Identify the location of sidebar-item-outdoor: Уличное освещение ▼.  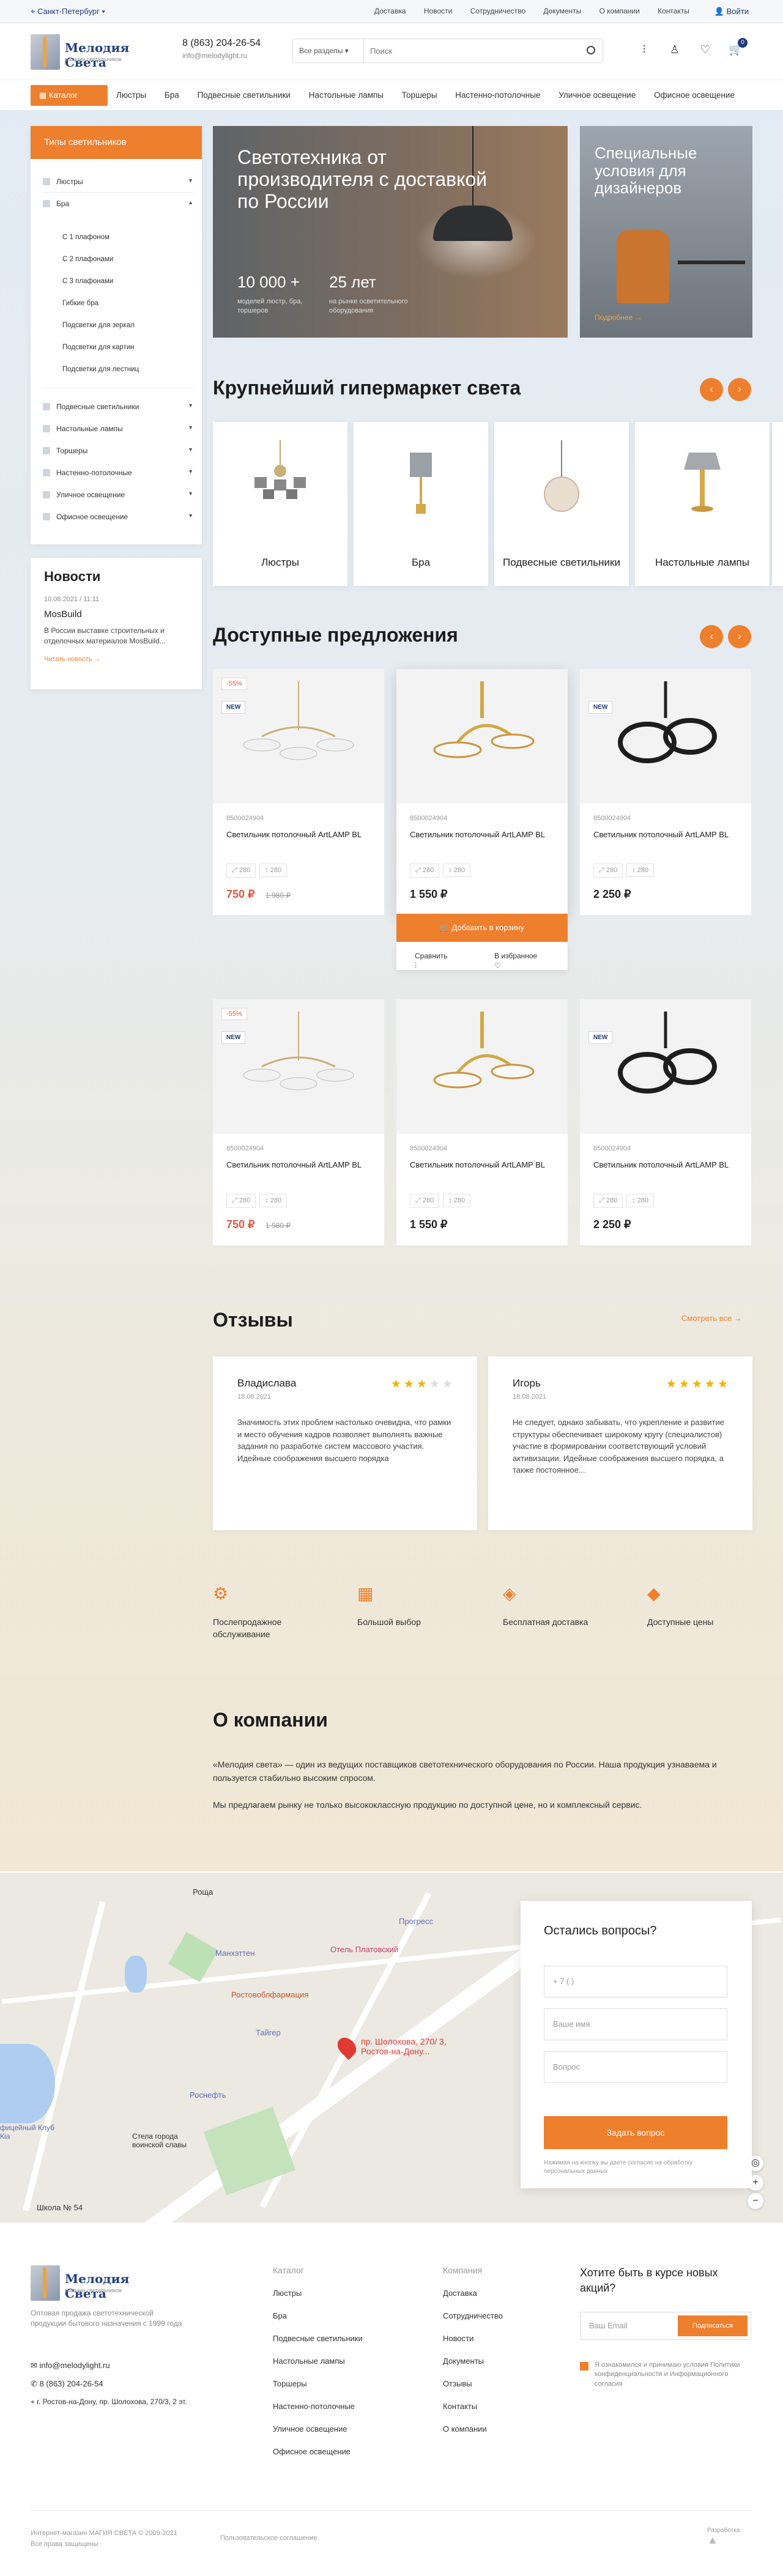
(118, 494).